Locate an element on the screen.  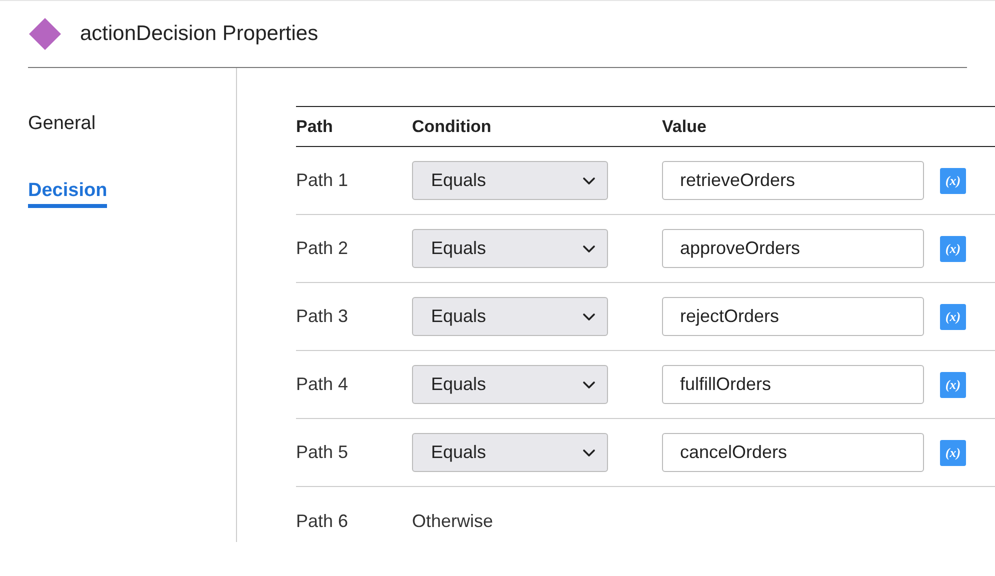
path-label: Path 6 is located at coordinates (323, 521).